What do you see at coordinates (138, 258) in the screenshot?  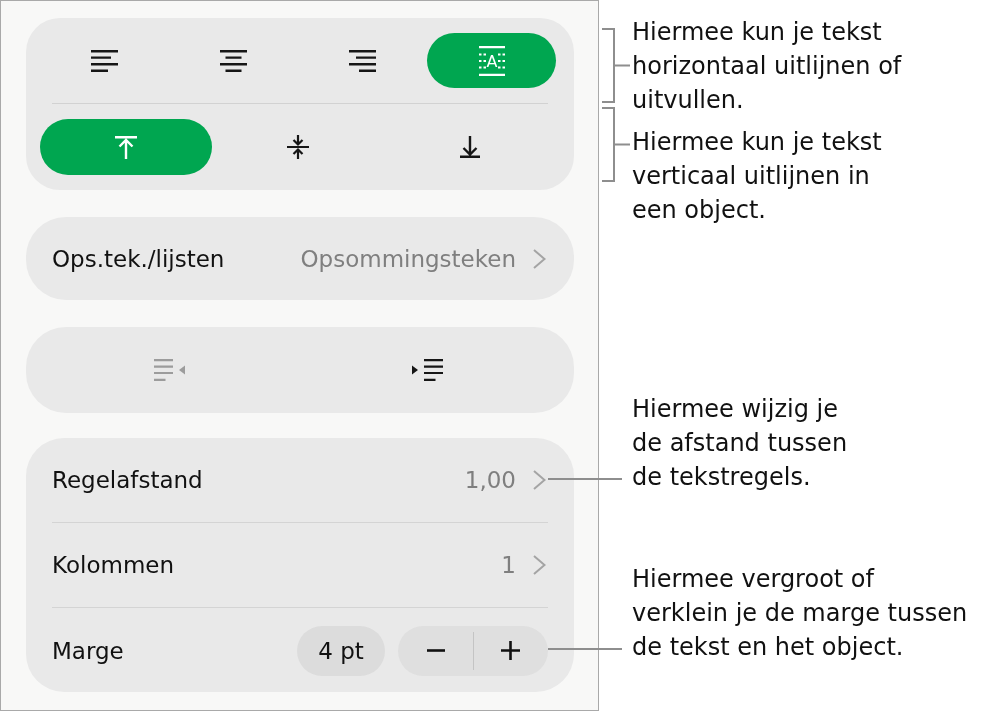 I see `bullets-label: Ops.tek./lijsten` at bounding box center [138, 258].